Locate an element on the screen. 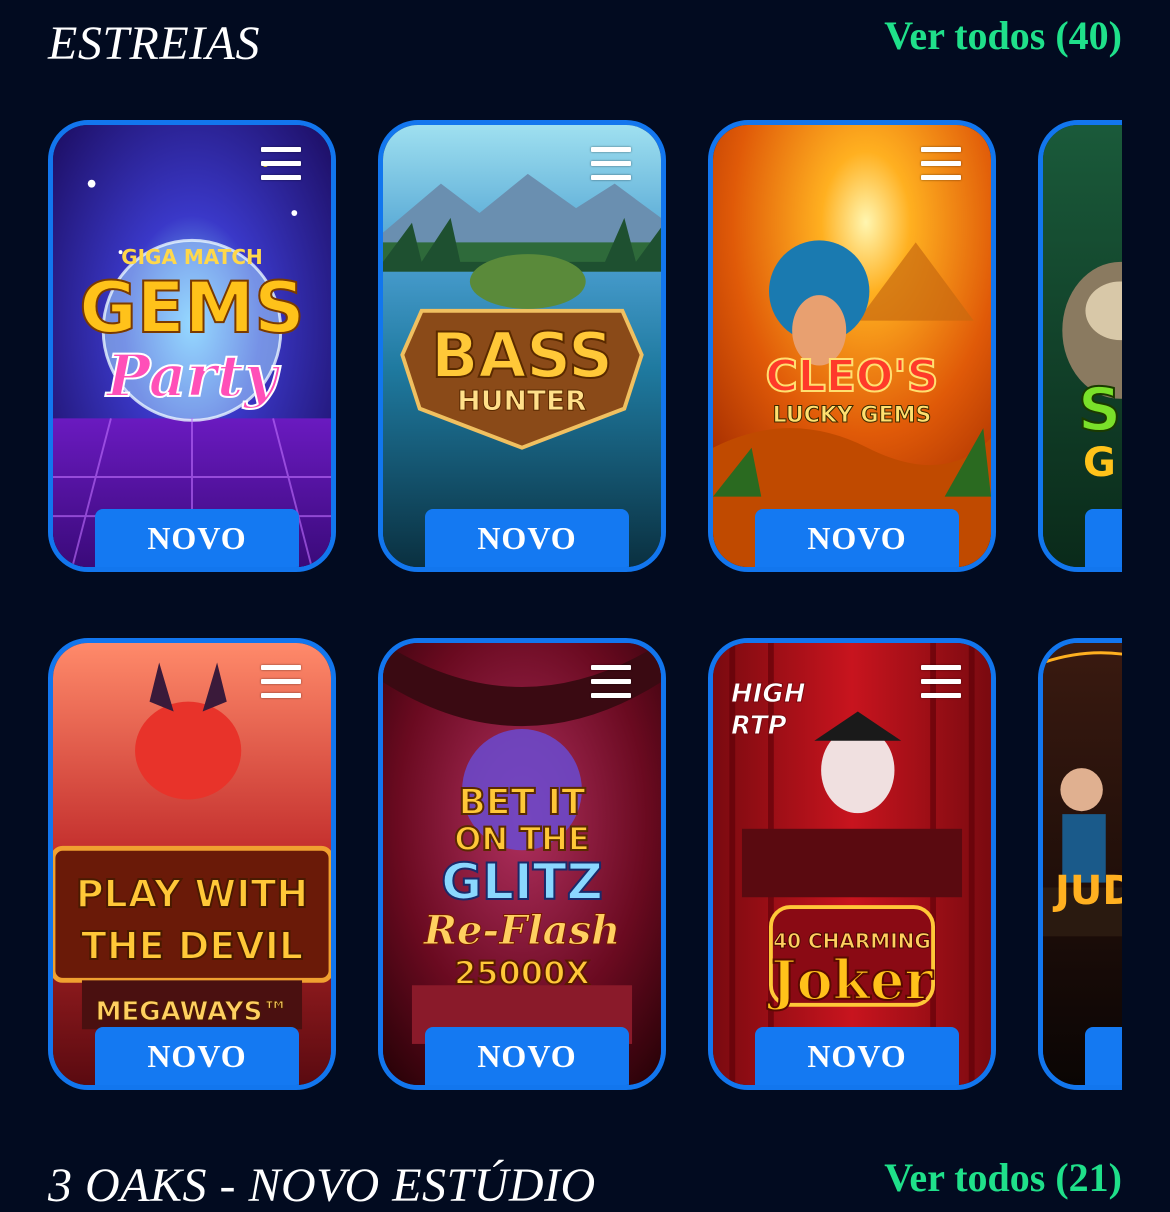  game-card-gems-party: GIGA MATCH GEMS Party NOVO is located at coordinates (192, 346).